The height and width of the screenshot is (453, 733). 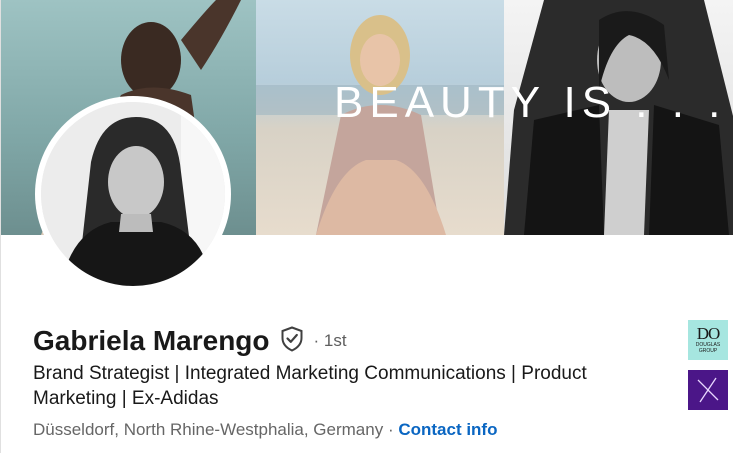 I want to click on shield-check-icon, so click(x=292, y=341).